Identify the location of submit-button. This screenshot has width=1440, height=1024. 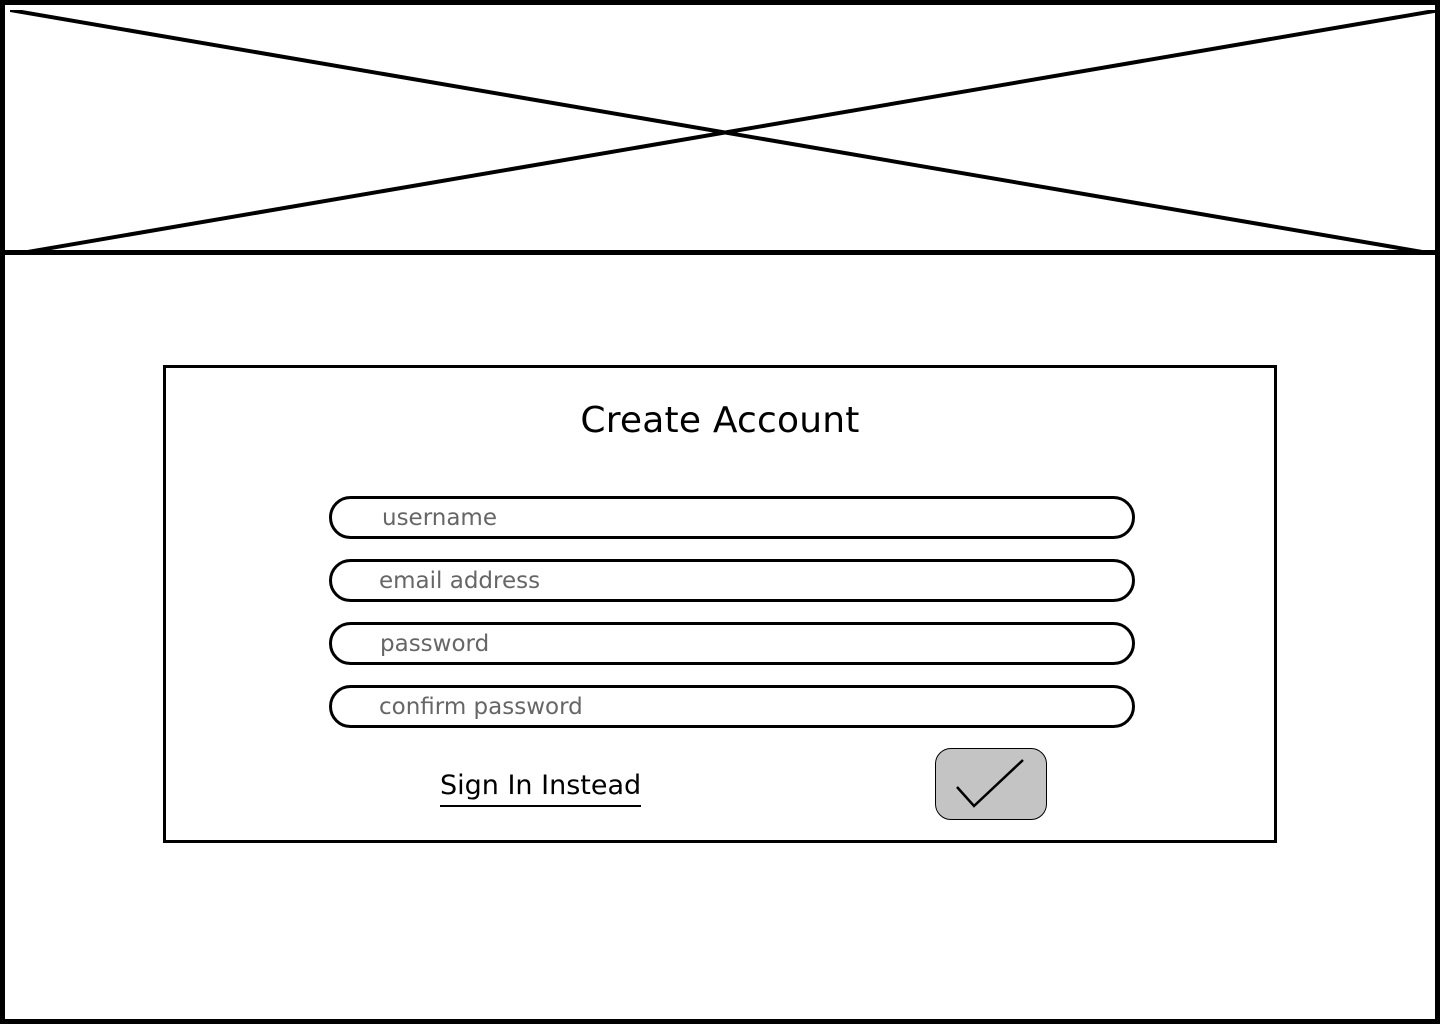
(991, 784).